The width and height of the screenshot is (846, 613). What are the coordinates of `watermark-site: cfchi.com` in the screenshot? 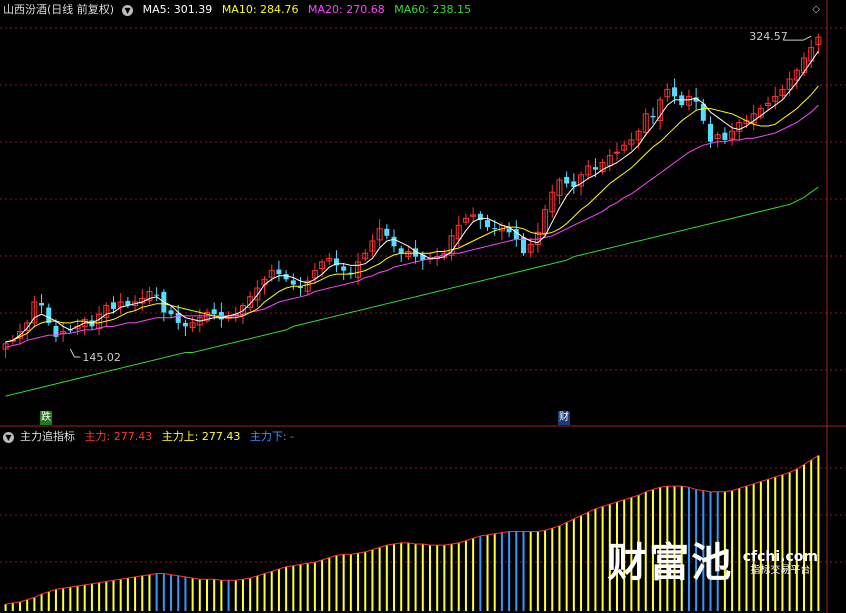 It's located at (780, 557).